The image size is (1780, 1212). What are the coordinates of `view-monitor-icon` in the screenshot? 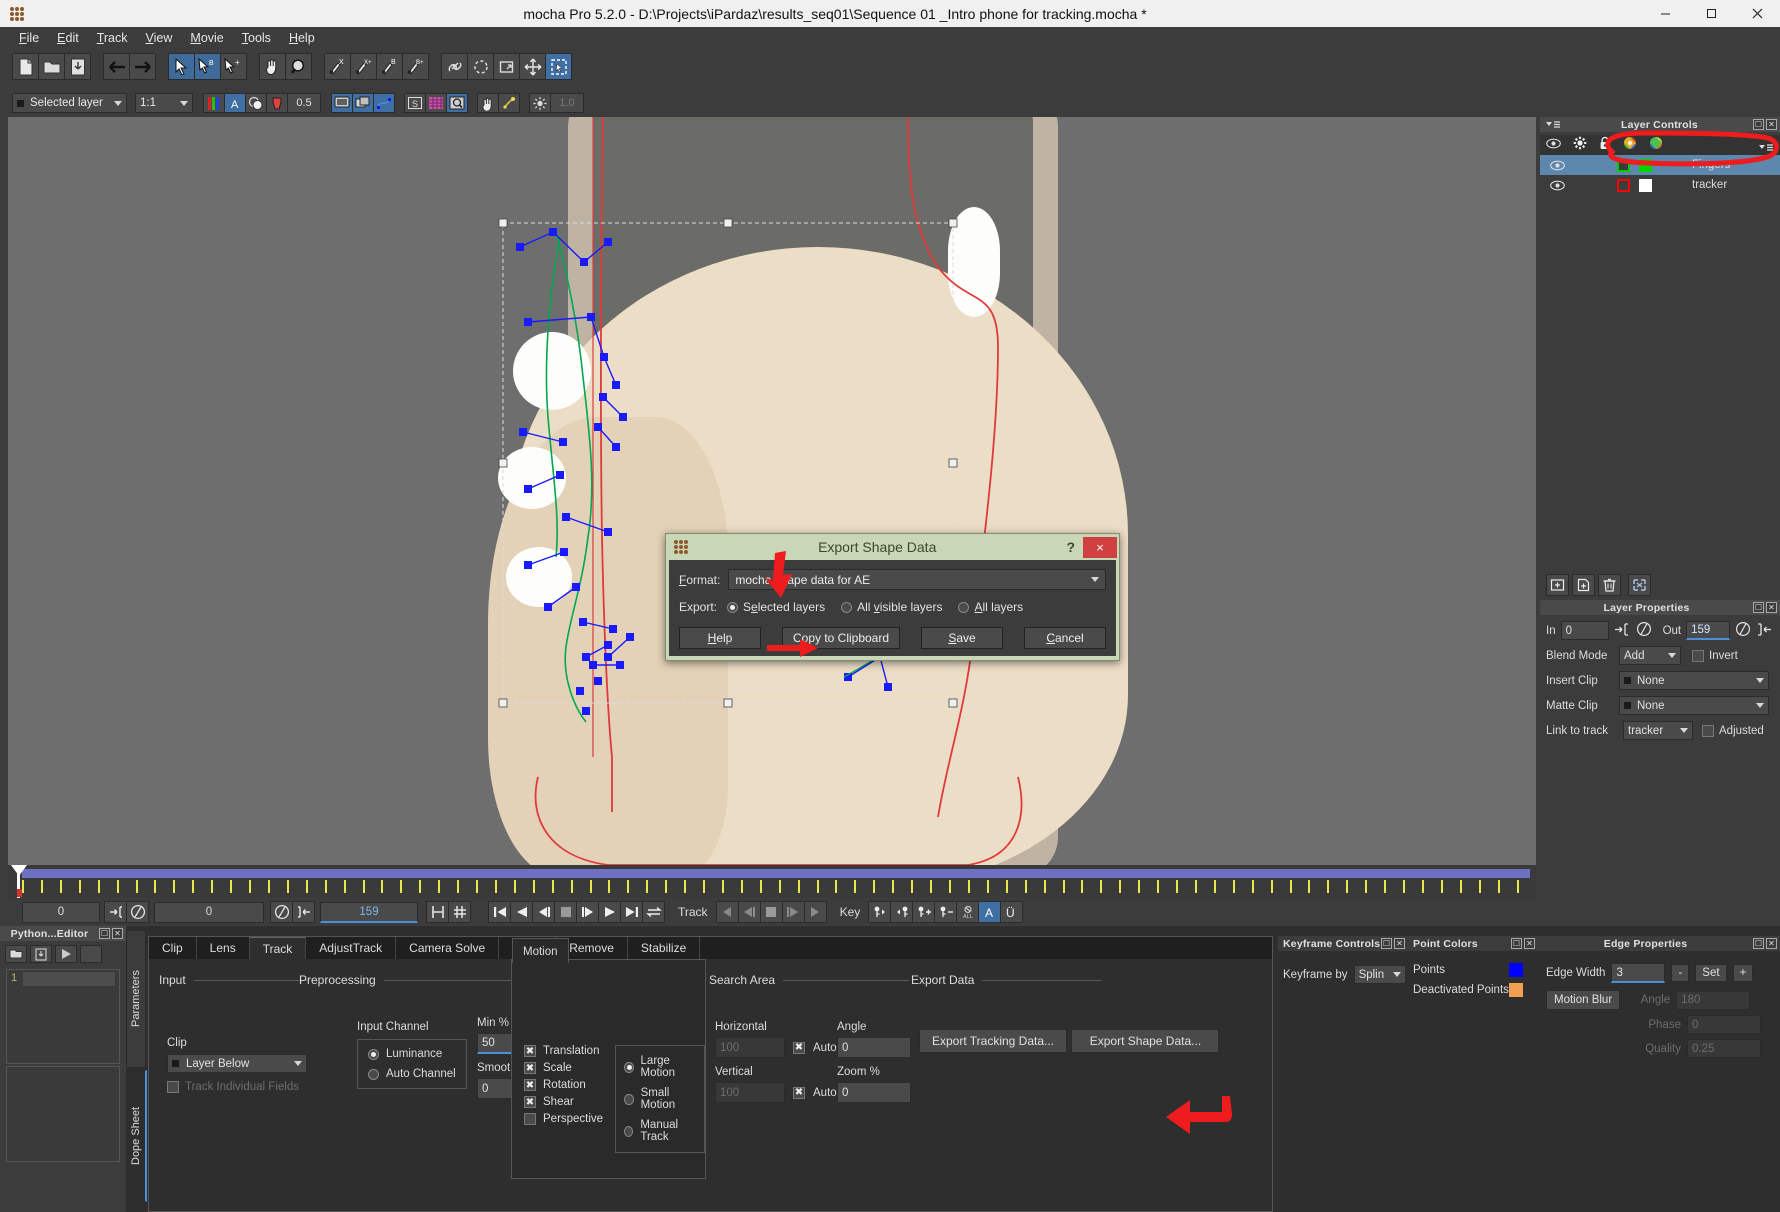 It's located at (342, 103).